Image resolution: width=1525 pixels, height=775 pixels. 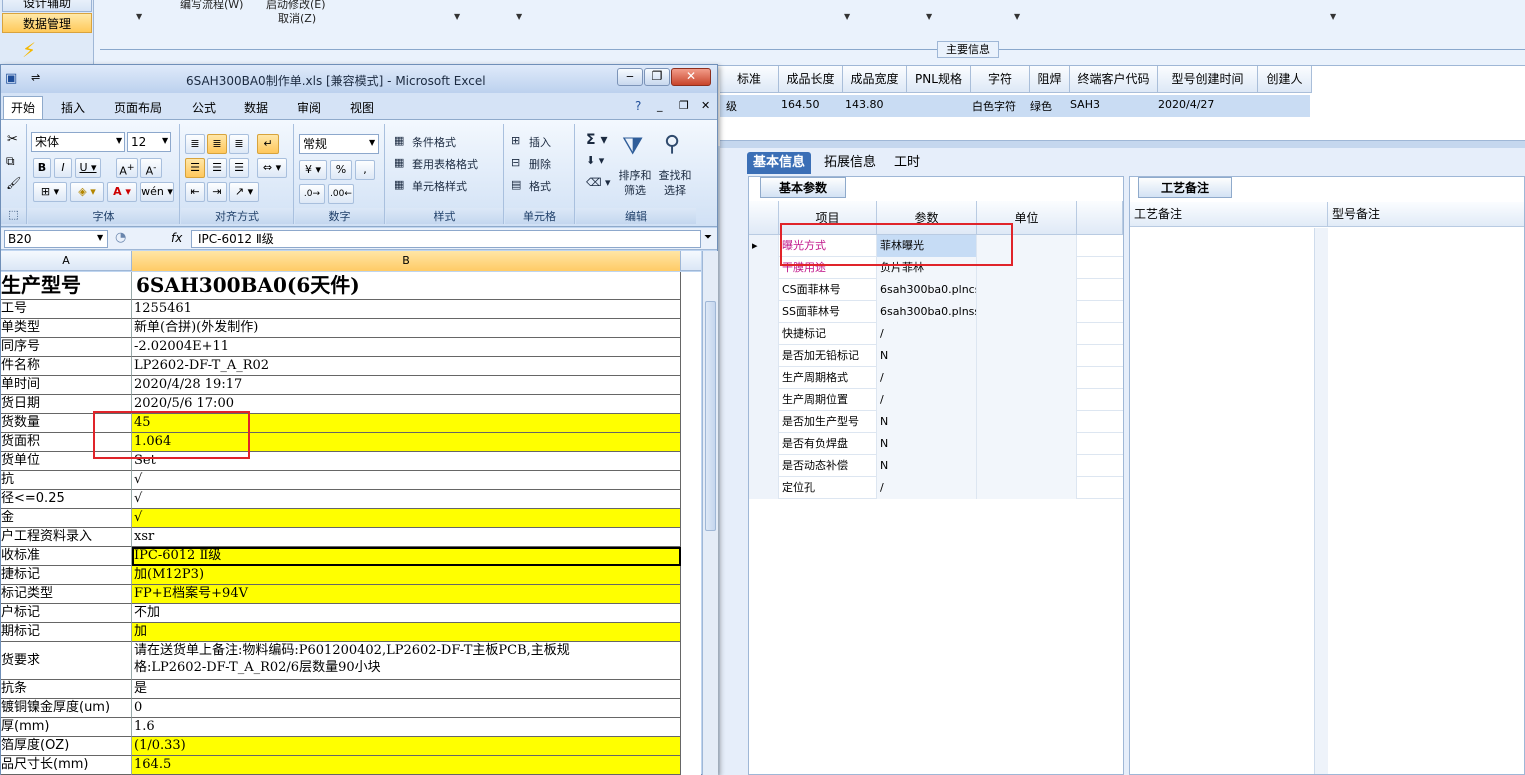 I want to click on cell-a: 件名称, so click(x=66, y=366).